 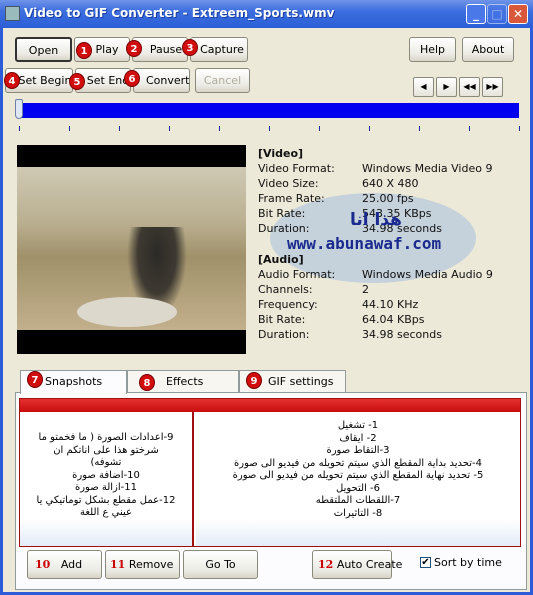 What do you see at coordinates (106, 512) in the screenshot?
I see `note-line: عيني ع اللغة` at bounding box center [106, 512].